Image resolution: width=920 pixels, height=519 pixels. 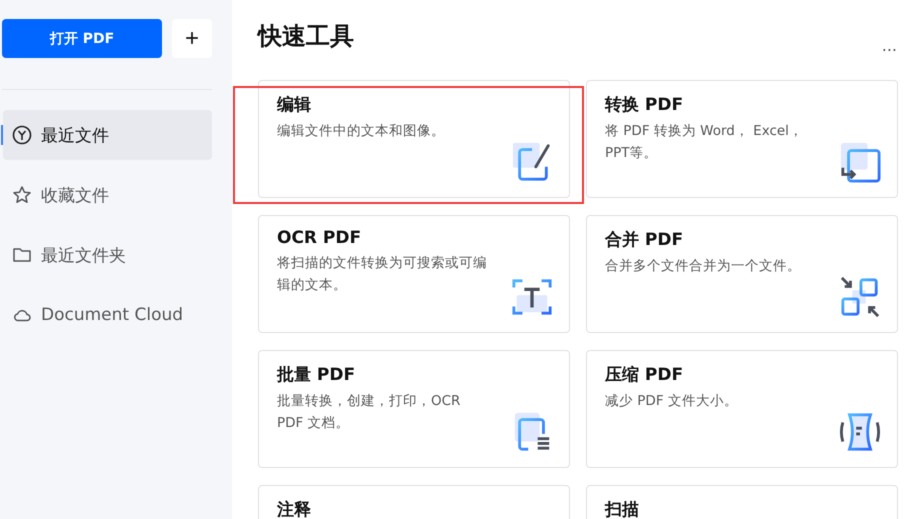 I want to click on merge-icon, so click(x=860, y=297).